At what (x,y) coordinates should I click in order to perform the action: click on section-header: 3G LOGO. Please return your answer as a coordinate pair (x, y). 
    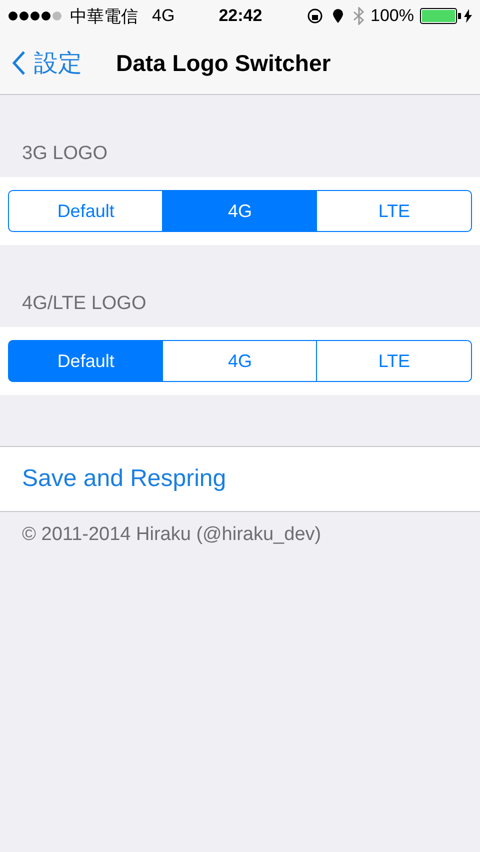
    Looking at the image, I should click on (65, 154).